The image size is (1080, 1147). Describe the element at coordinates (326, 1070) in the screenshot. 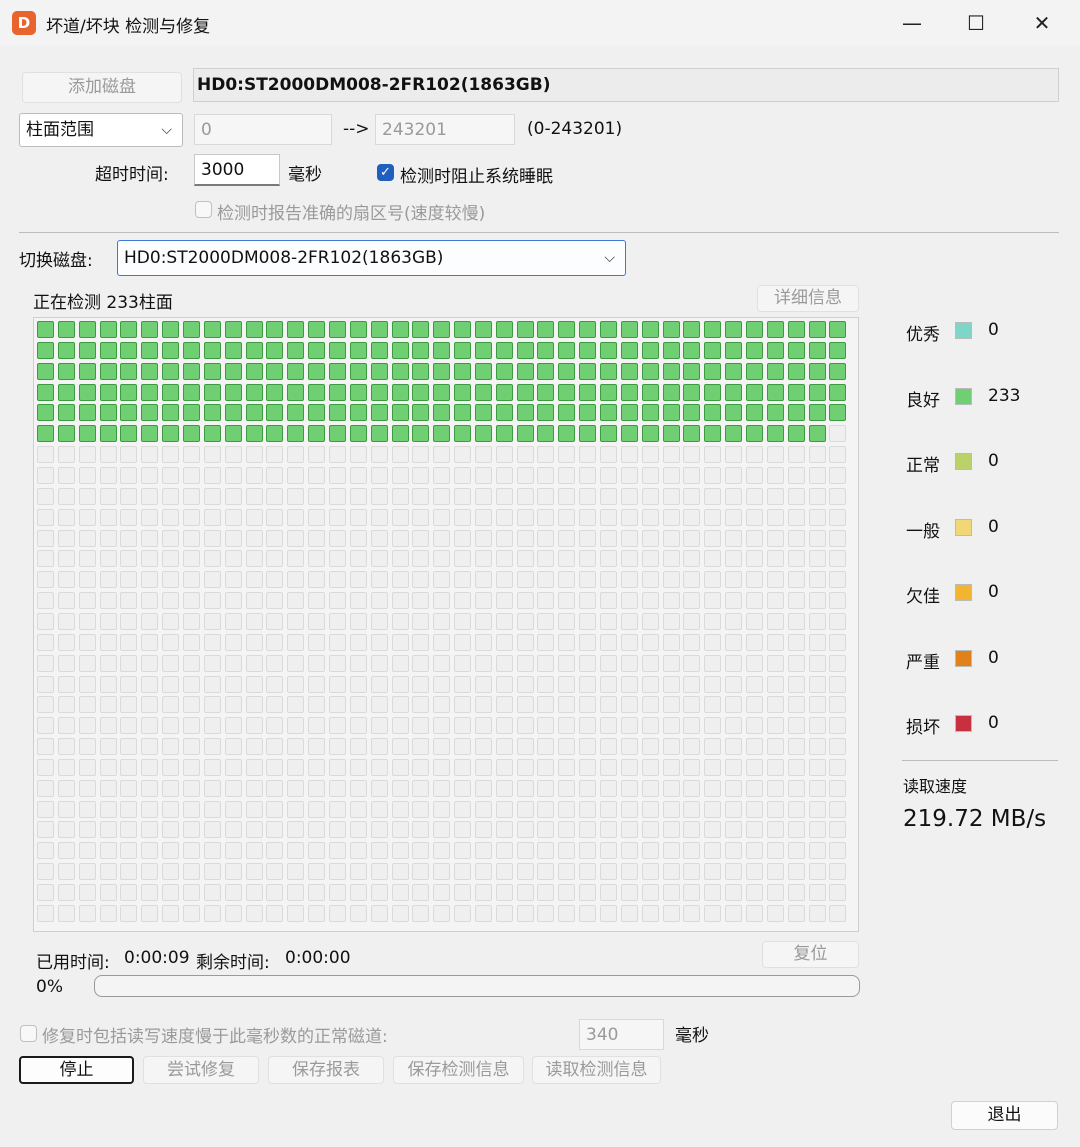

I see `save-report-button: 保存报表` at that location.